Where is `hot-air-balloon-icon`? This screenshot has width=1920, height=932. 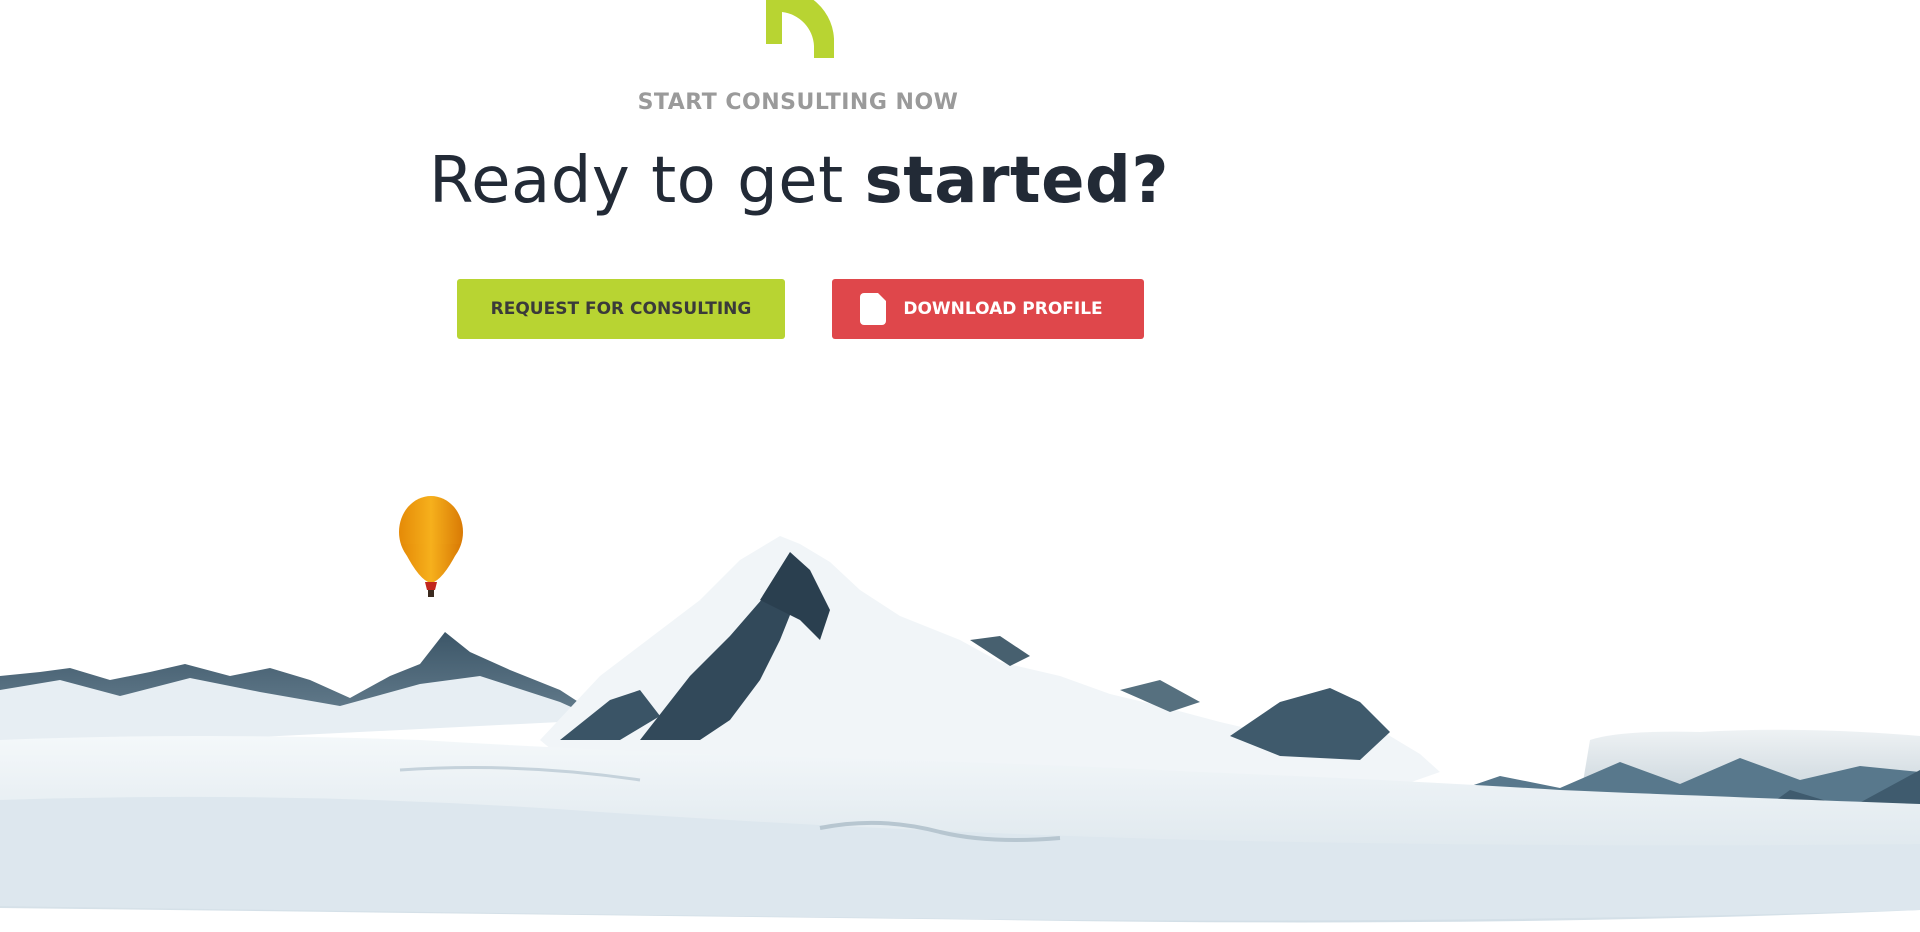
hot-air-balloon-icon is located at coordinates (431, 546).